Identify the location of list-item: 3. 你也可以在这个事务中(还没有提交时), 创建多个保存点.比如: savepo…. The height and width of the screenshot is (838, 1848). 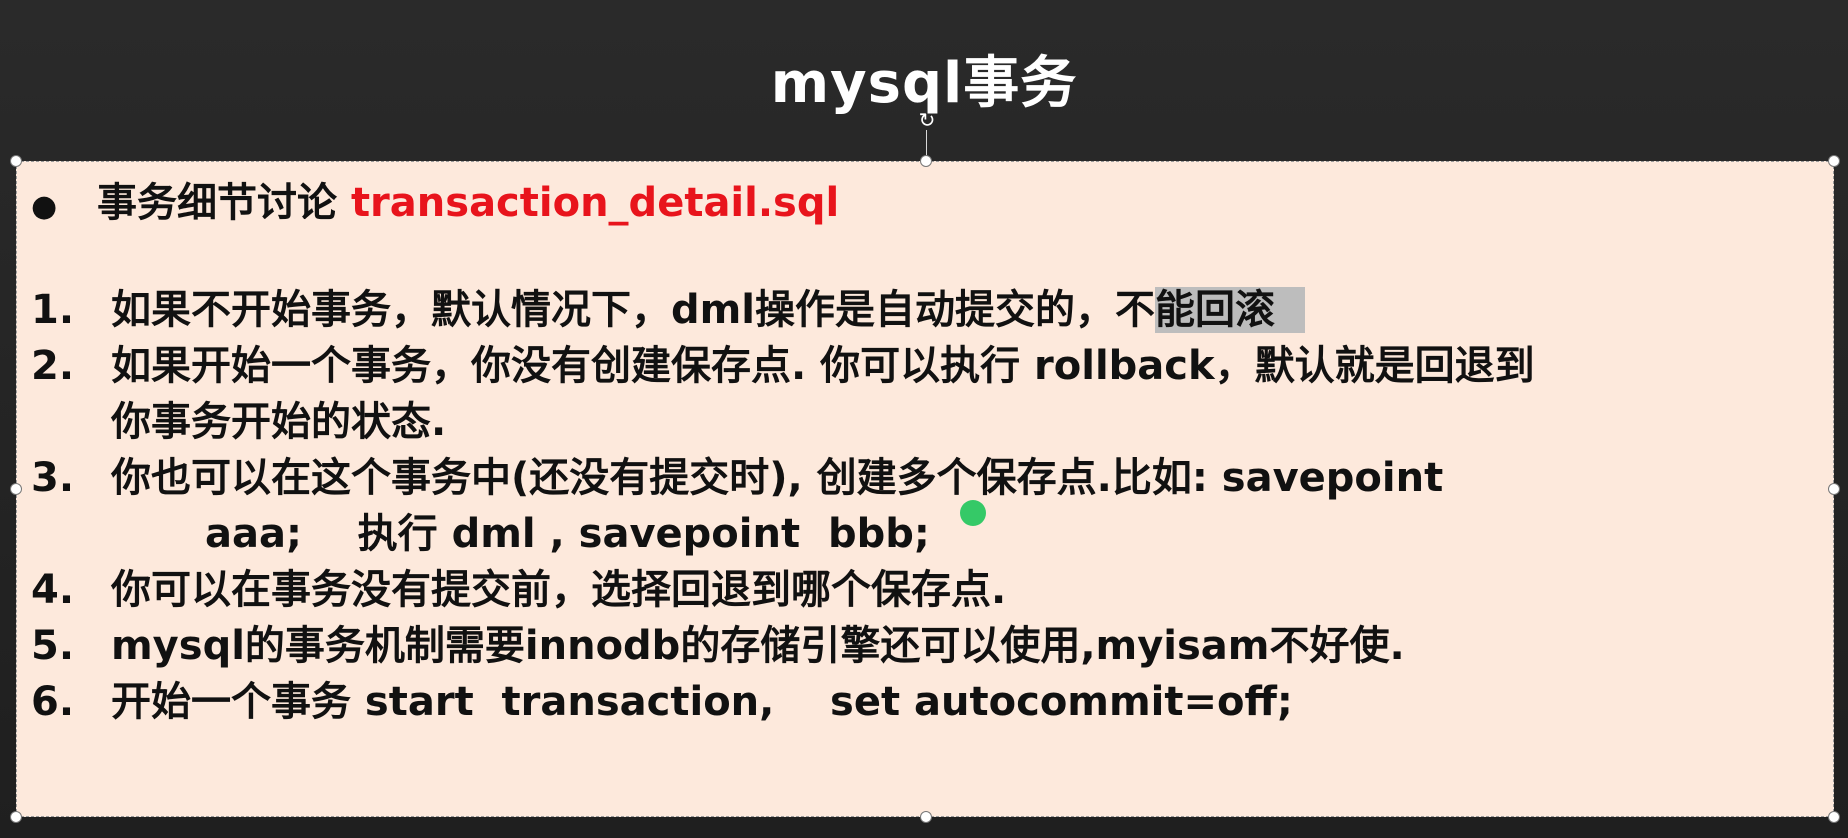
(783, 478).